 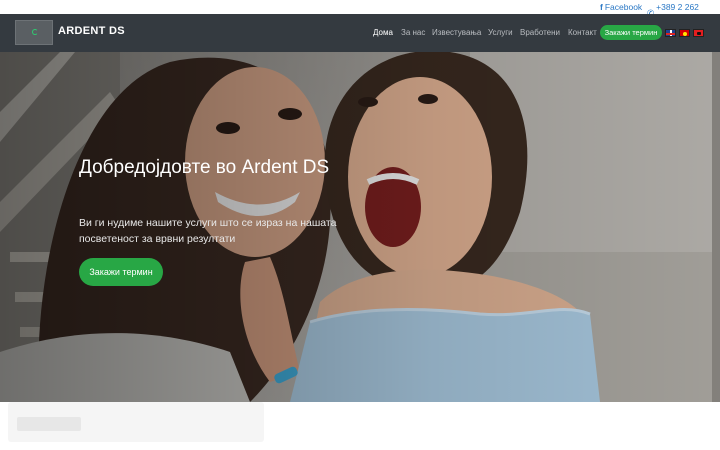 I want to click on nav-item-services: Услуги, so click(x=500, y=33).